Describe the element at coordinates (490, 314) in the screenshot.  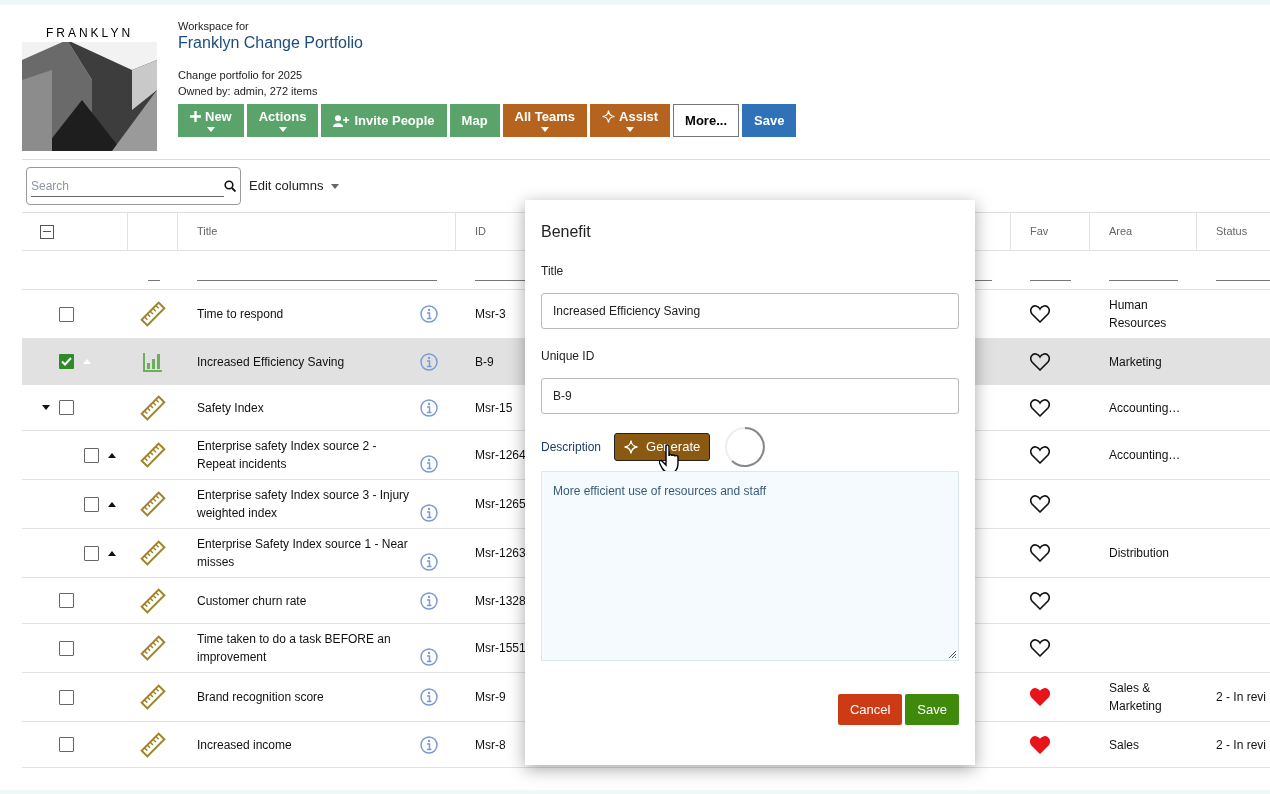
I see `id-cell-text: Msr-3` at that location.